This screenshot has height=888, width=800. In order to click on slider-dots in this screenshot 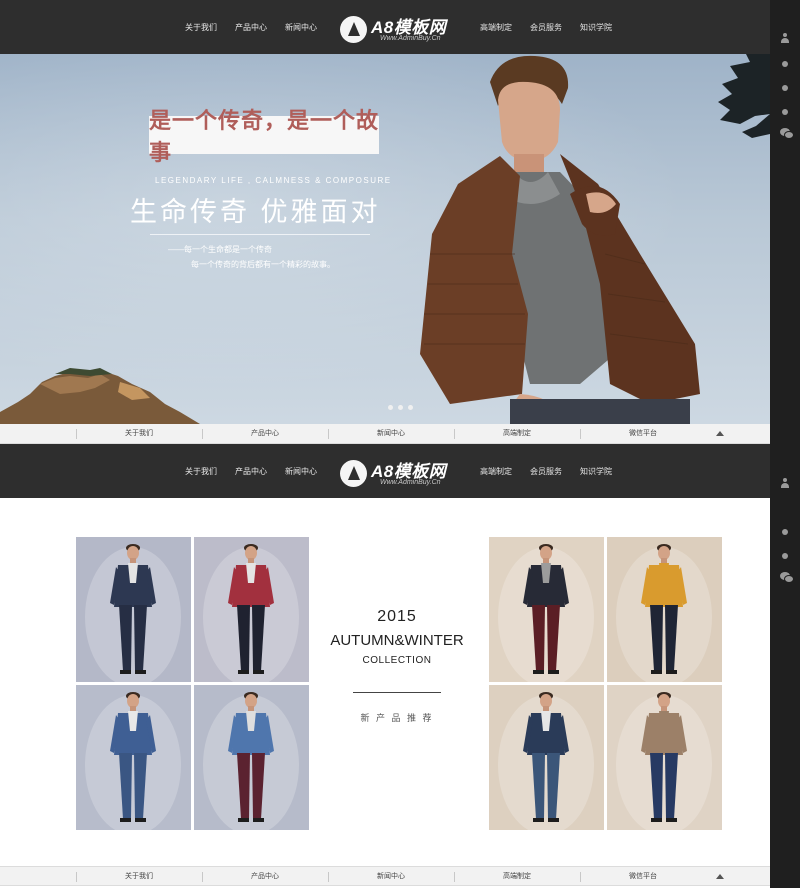, I will do `click(400, 407)`.